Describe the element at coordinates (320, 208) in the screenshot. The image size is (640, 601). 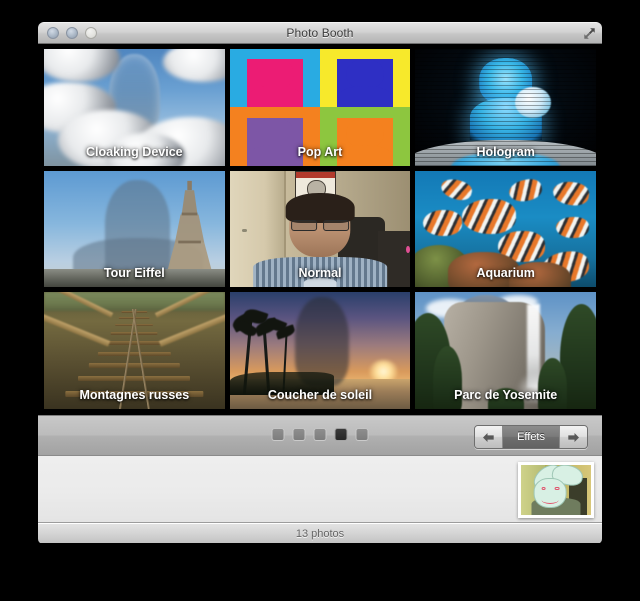
I see `person-hair` at that location.